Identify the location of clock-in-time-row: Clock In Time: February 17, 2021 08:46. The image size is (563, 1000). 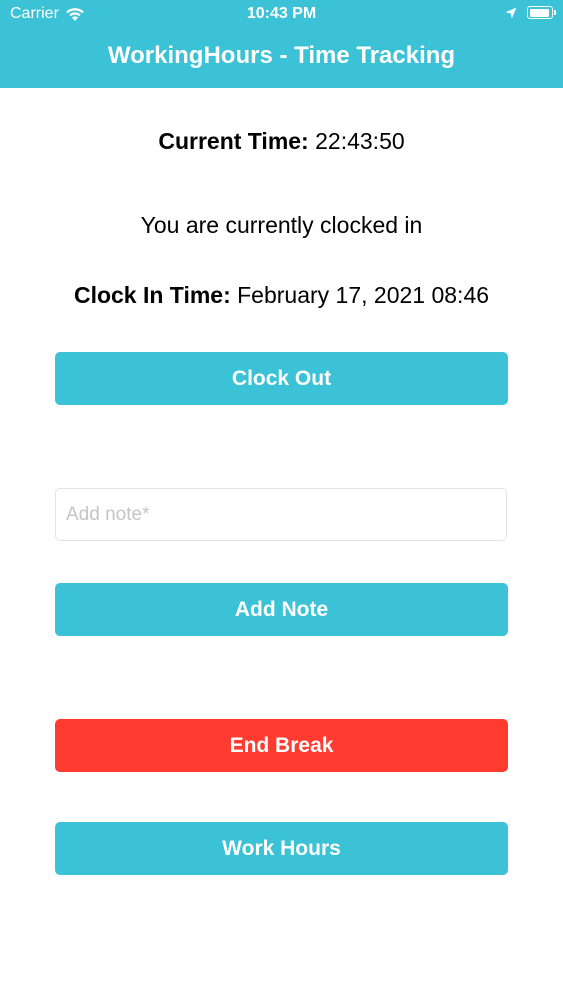
(281, 295).